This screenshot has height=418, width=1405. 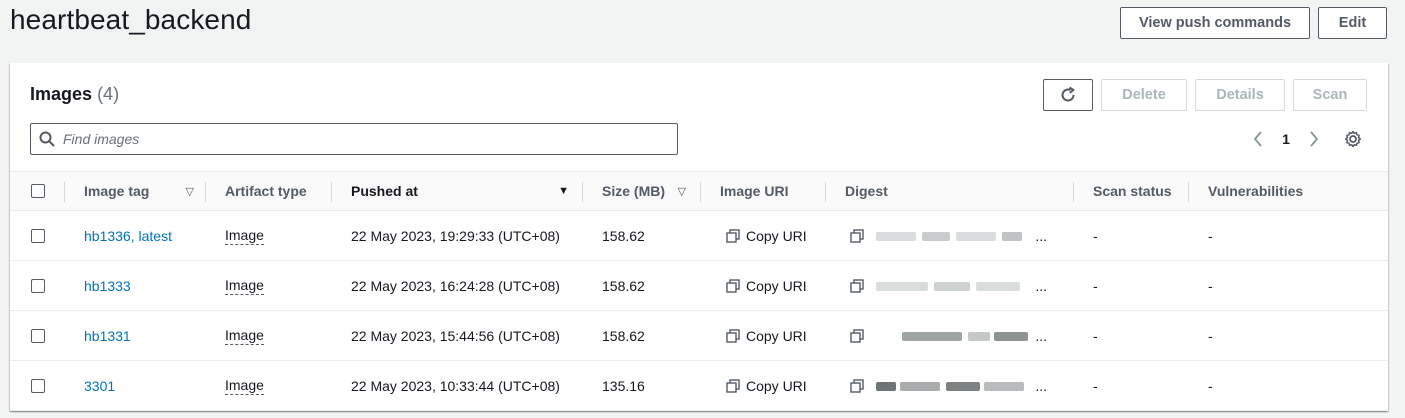 I want to click on page-title: heartbeat_backend, so click(x=131, y=19).